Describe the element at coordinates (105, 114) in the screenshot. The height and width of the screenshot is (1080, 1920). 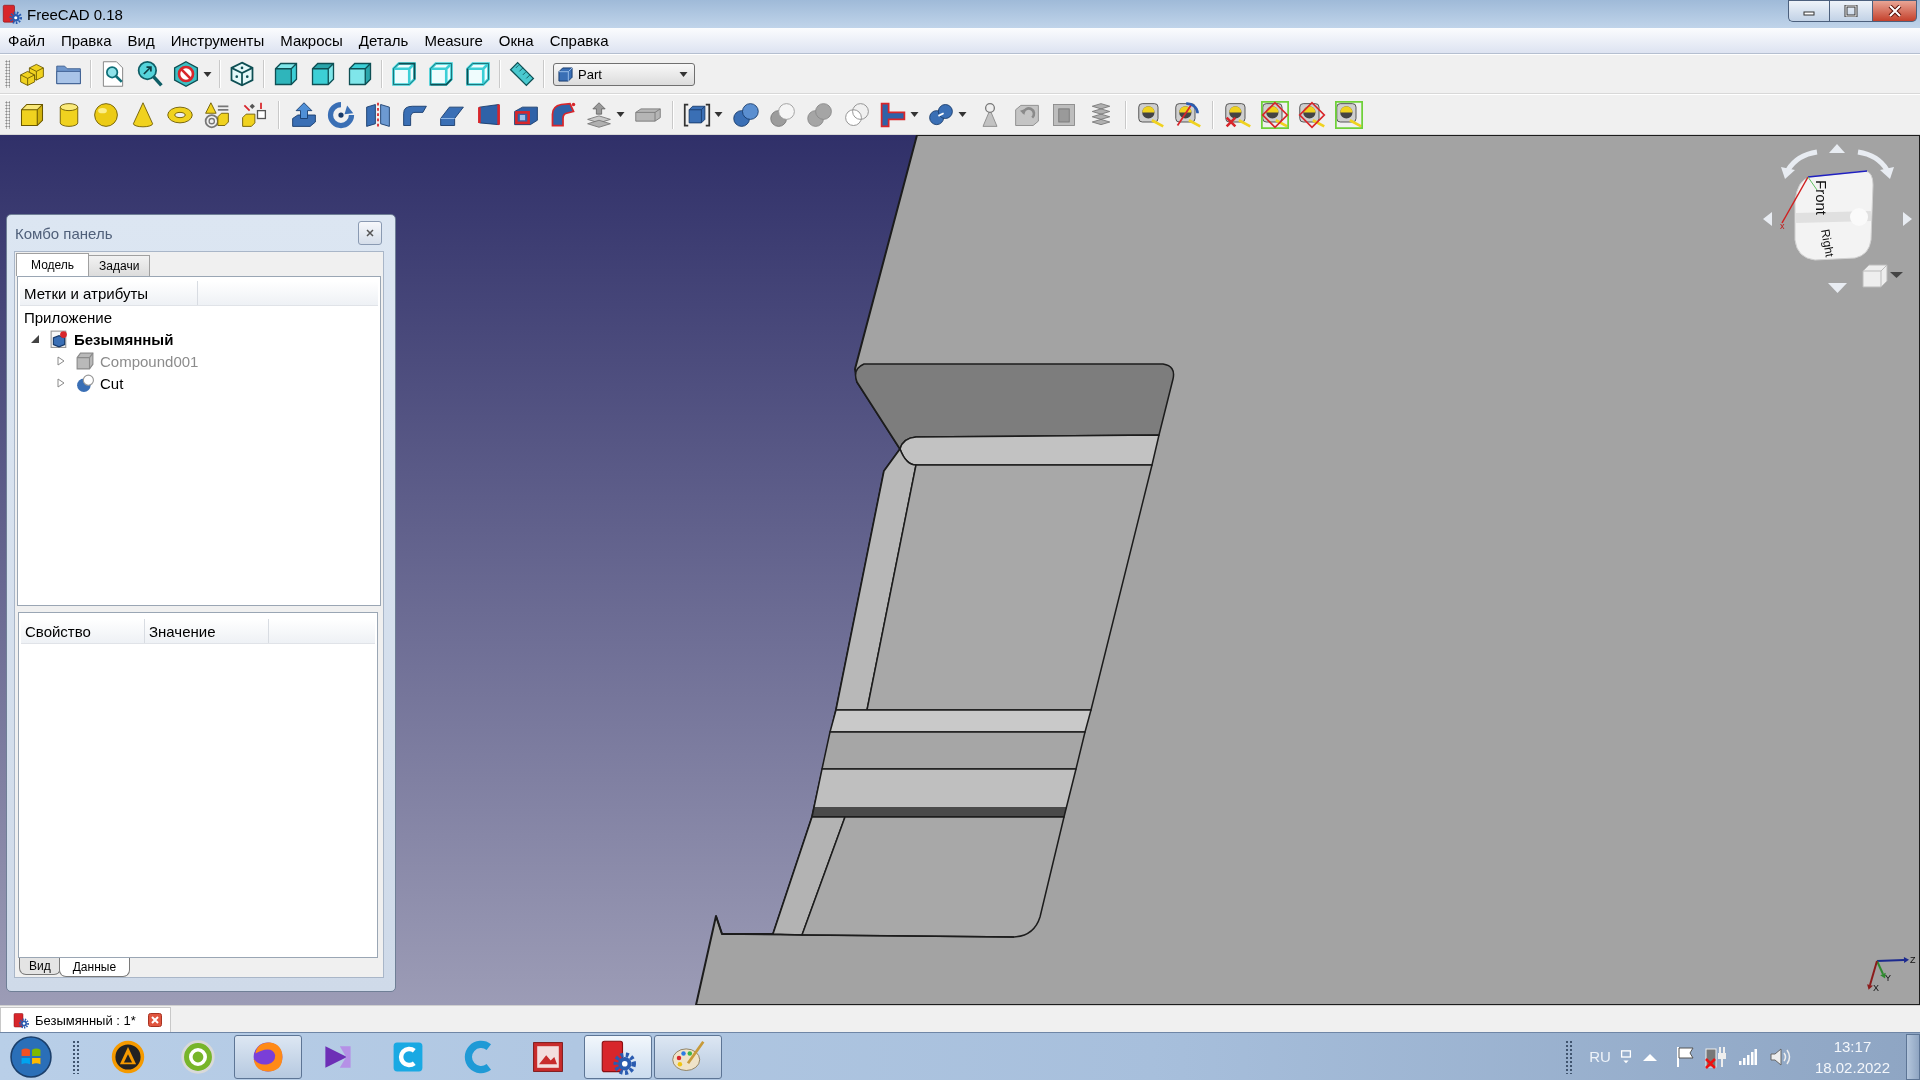
I see `sphere-icon` at that location.